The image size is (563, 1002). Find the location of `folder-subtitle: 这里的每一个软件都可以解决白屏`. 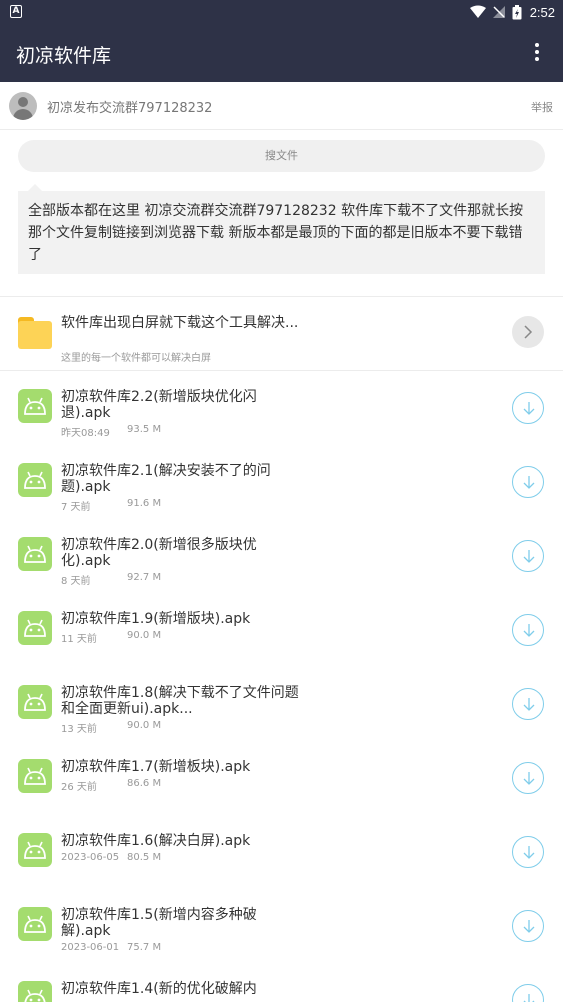

folder-subtitle: 这里的每一个软件都可以解决白屏 is located at coordinates (136, 358).